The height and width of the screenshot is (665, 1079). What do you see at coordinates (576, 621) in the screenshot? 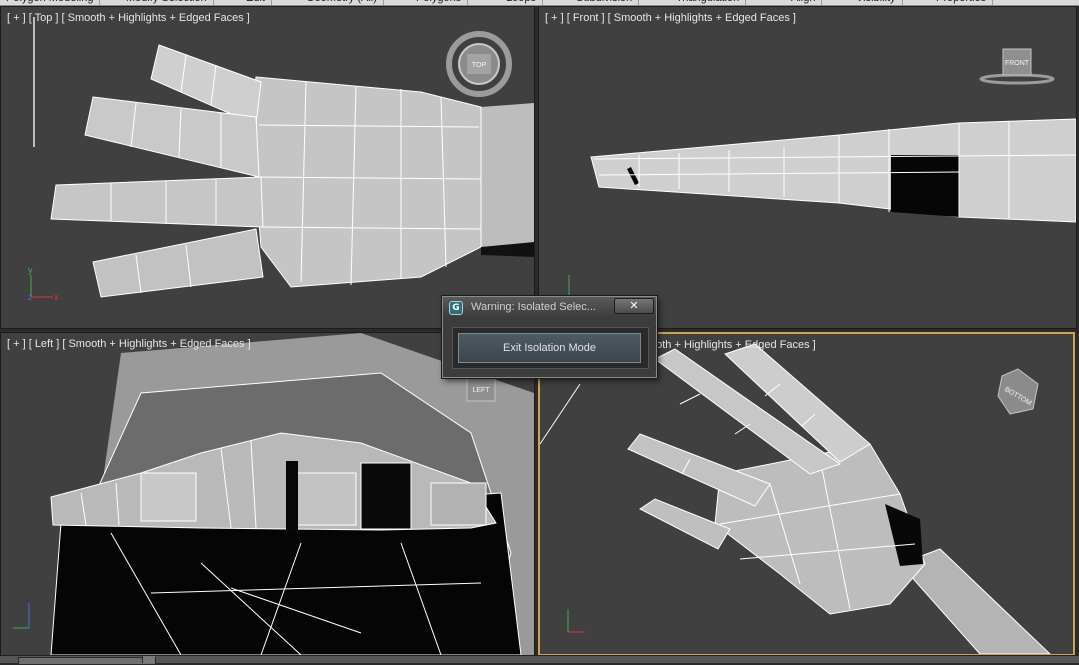
I see `axis-tripod-perspective` at bounding box center [576, 621].